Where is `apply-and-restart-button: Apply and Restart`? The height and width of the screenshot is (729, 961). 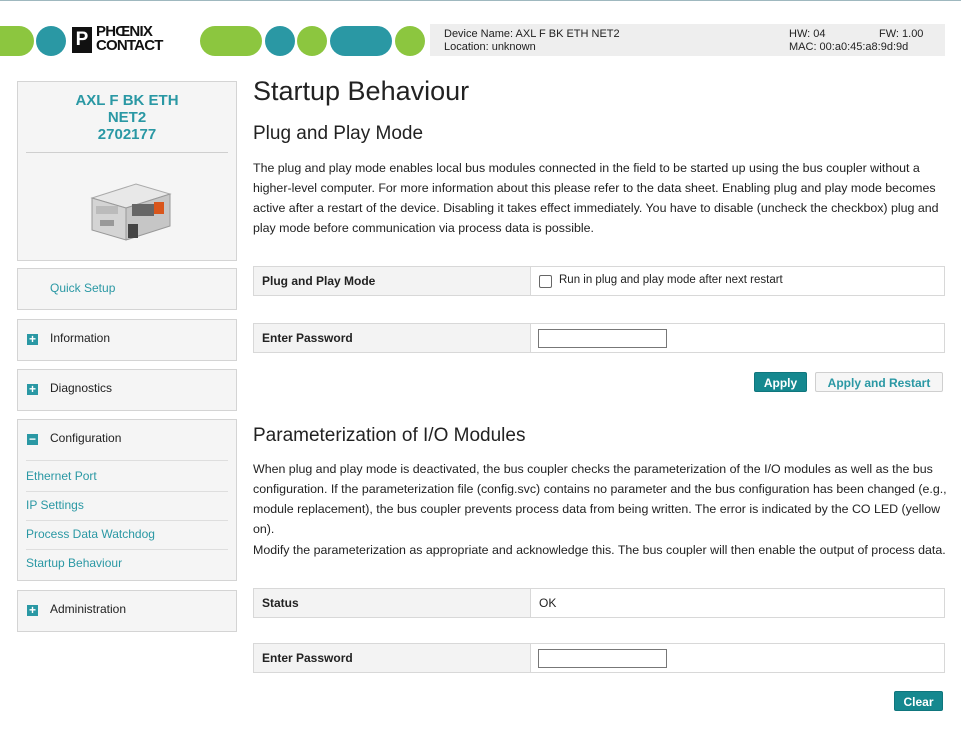 apply-and-restart-button: Apply and Restart is located at coordinates (879, 382).